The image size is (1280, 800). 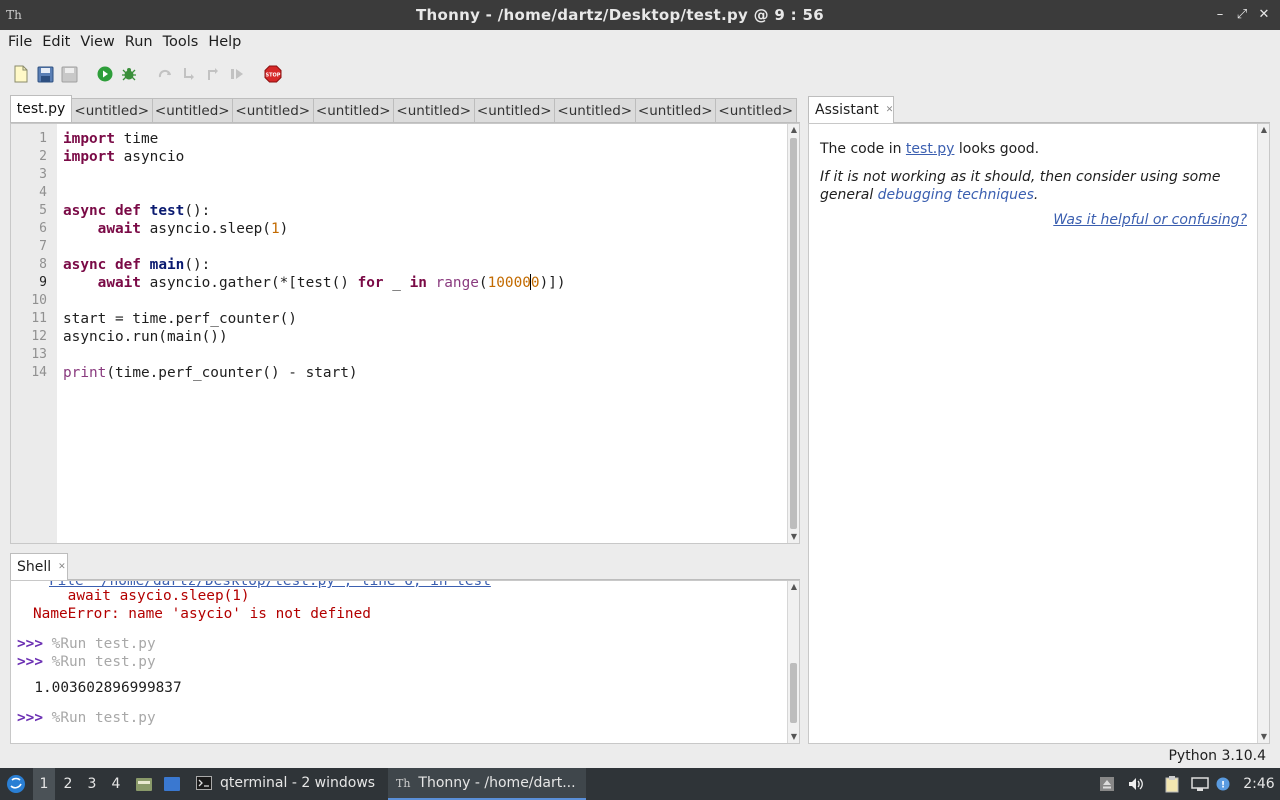 What do you see at coordinates (102, 265) in the screenshot?
I see `keyword: async def` at bounding box center [102, 265].